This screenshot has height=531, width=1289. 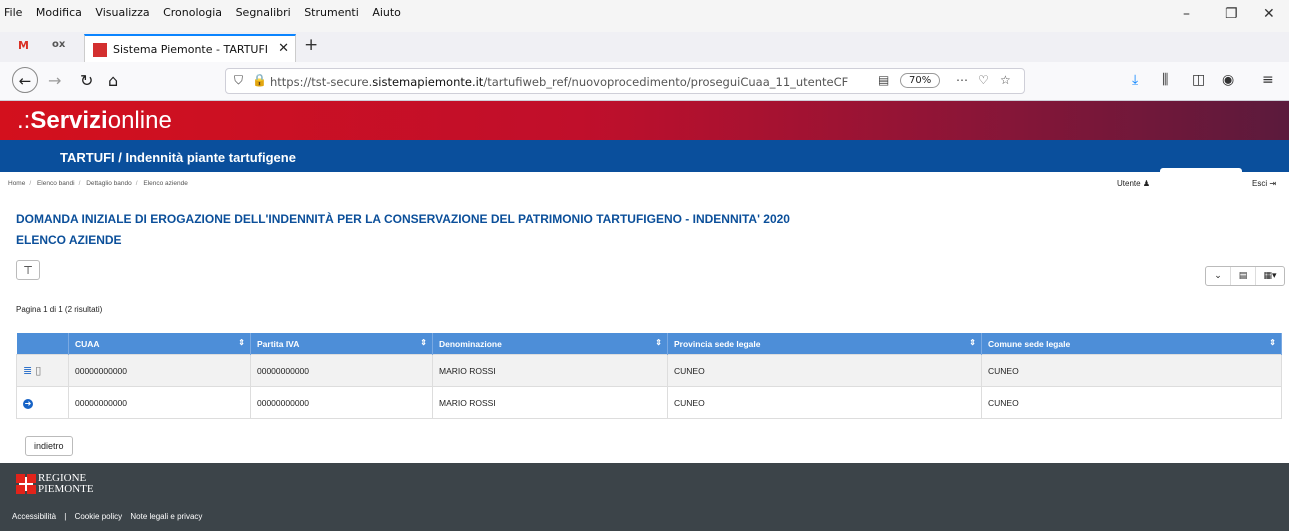 What do you see at coordinates (27, 370) in the screenshot?
I see `detail-list-icon: ≣` at bounding box center [27, 370].